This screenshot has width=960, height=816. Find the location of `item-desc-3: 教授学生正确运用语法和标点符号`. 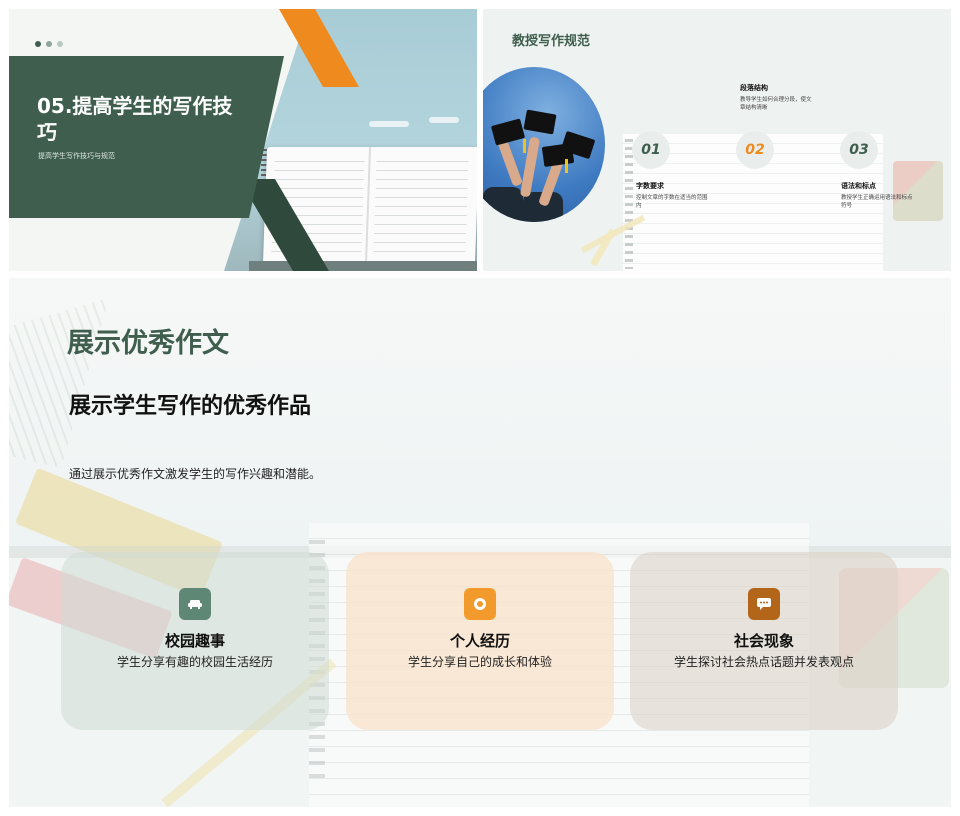

item-desc-3: 教授学生正确运用语法和标点符号 is located at coordinates (877, 202).